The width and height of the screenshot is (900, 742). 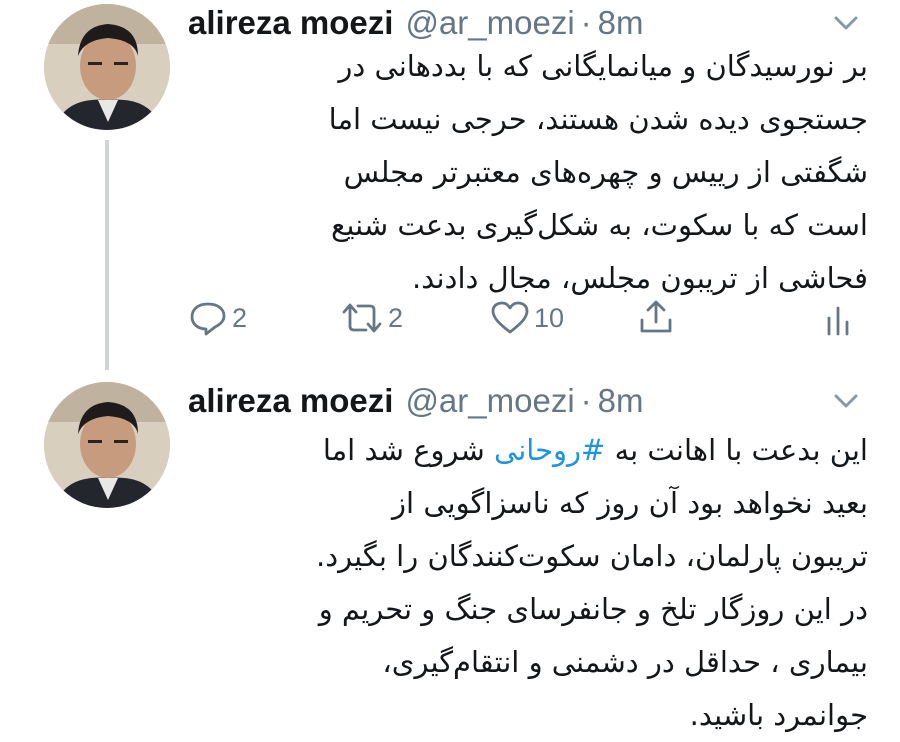 I want to click on tweet-text-line: شگفتی از رییس و چهره‌های معتبرتر مجلس, so click(x=605, y=172).